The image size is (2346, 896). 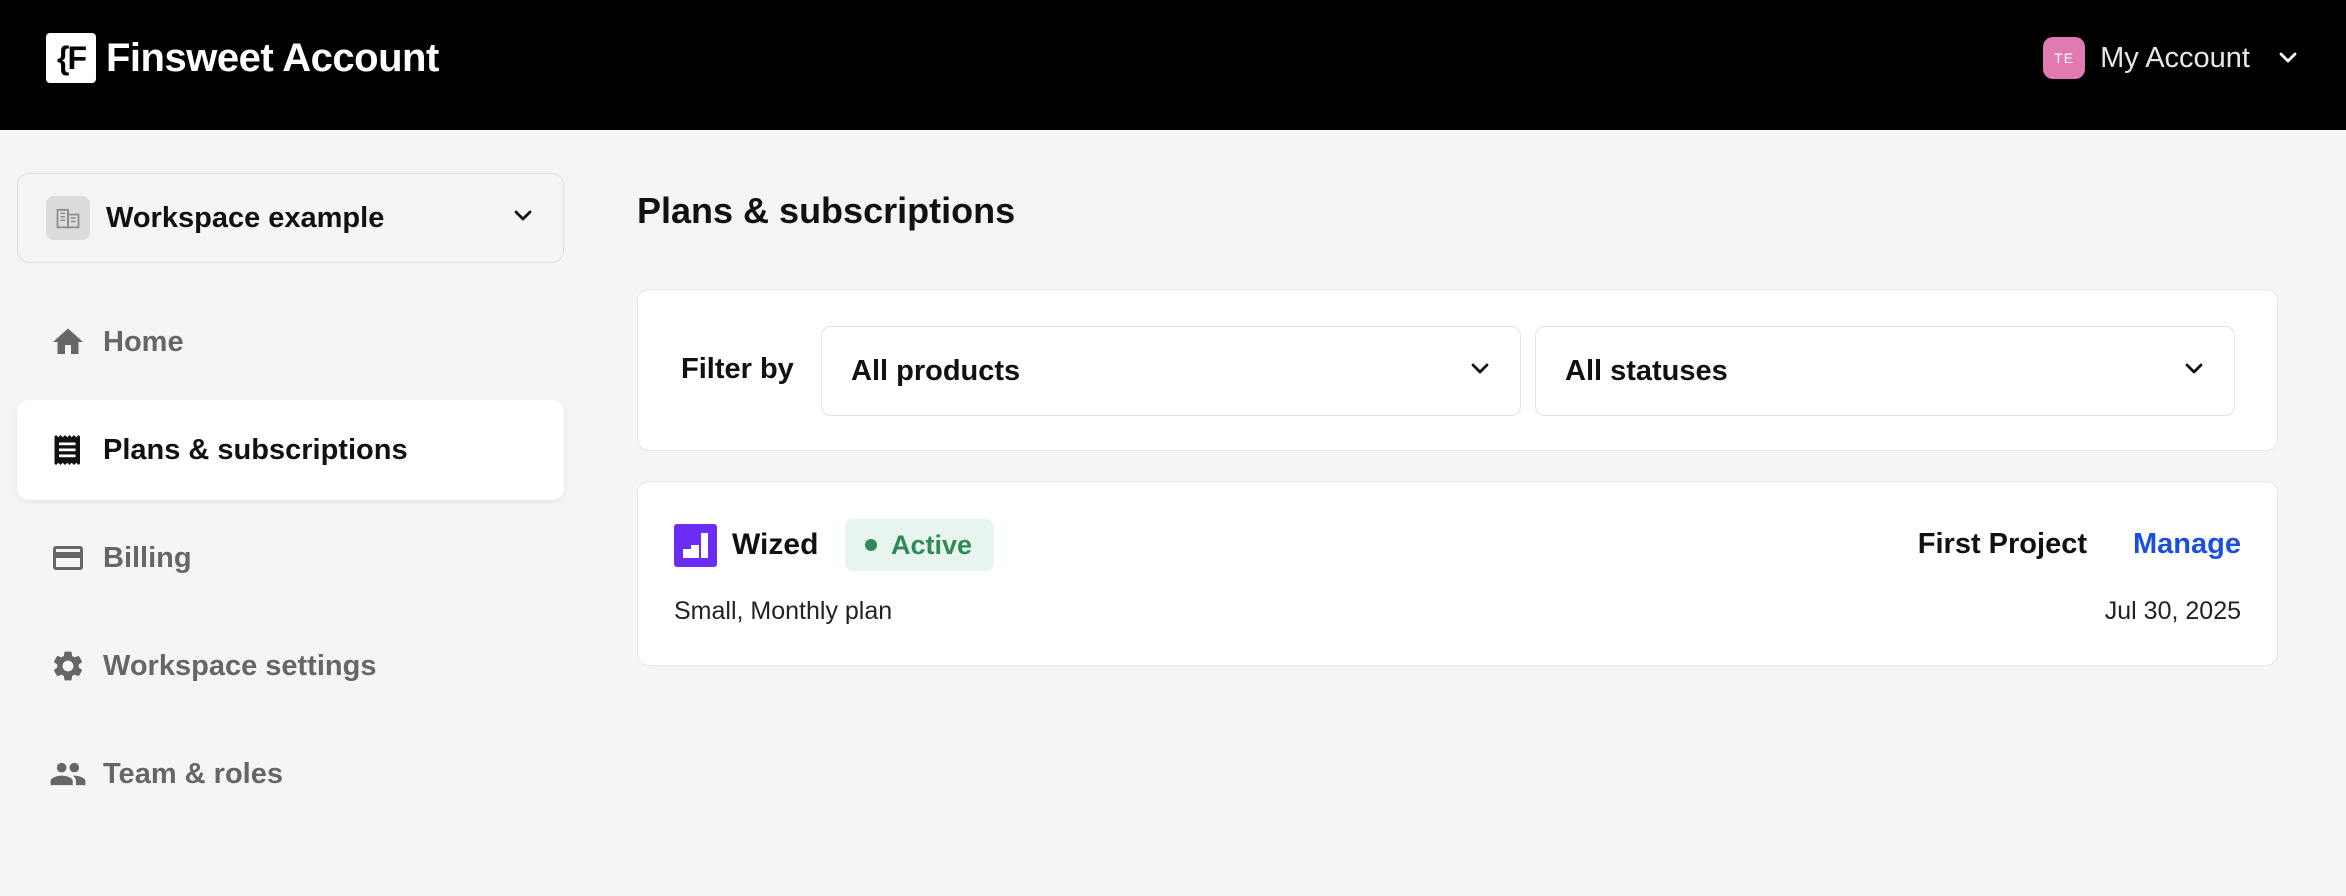 I want to click on page-title: Plans & subscriptions, so click(x=826, y=210).